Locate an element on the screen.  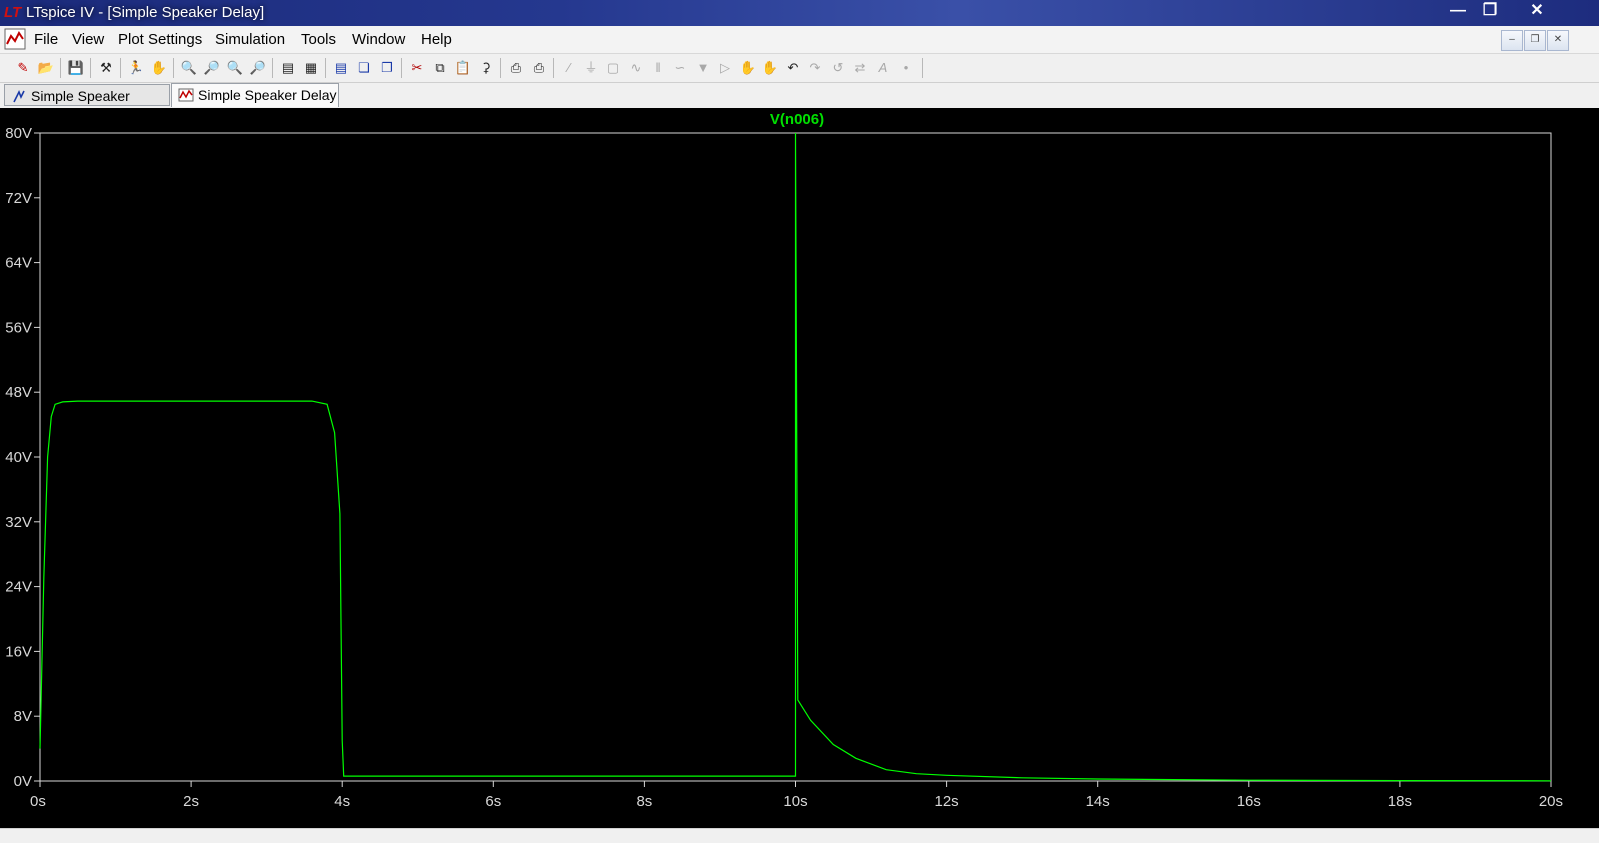
tab-waveform: Simple Speaker Delay is located at coordinates (255, 95).